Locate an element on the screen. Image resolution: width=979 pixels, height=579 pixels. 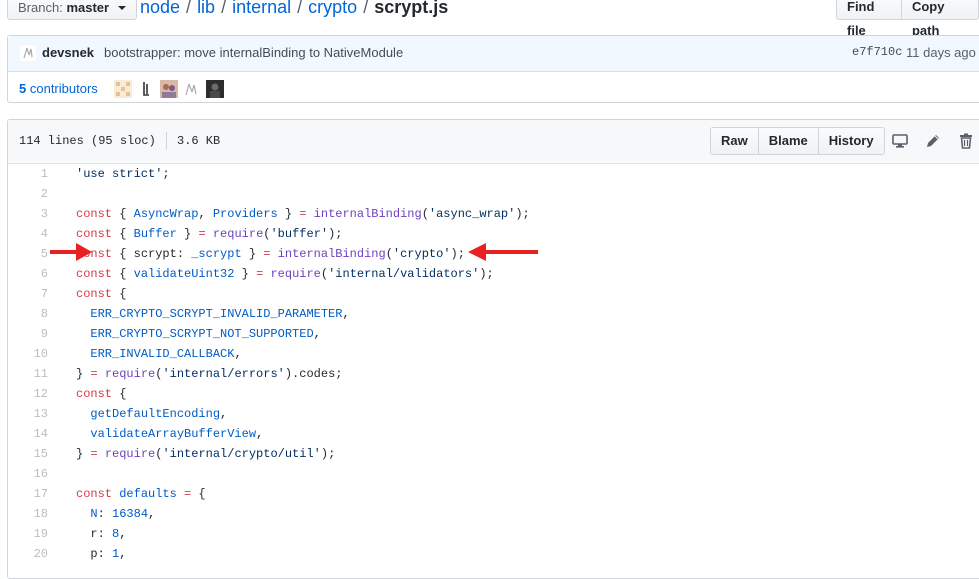
code-token: 'async_wrap' is located at coordinates (472, 214).